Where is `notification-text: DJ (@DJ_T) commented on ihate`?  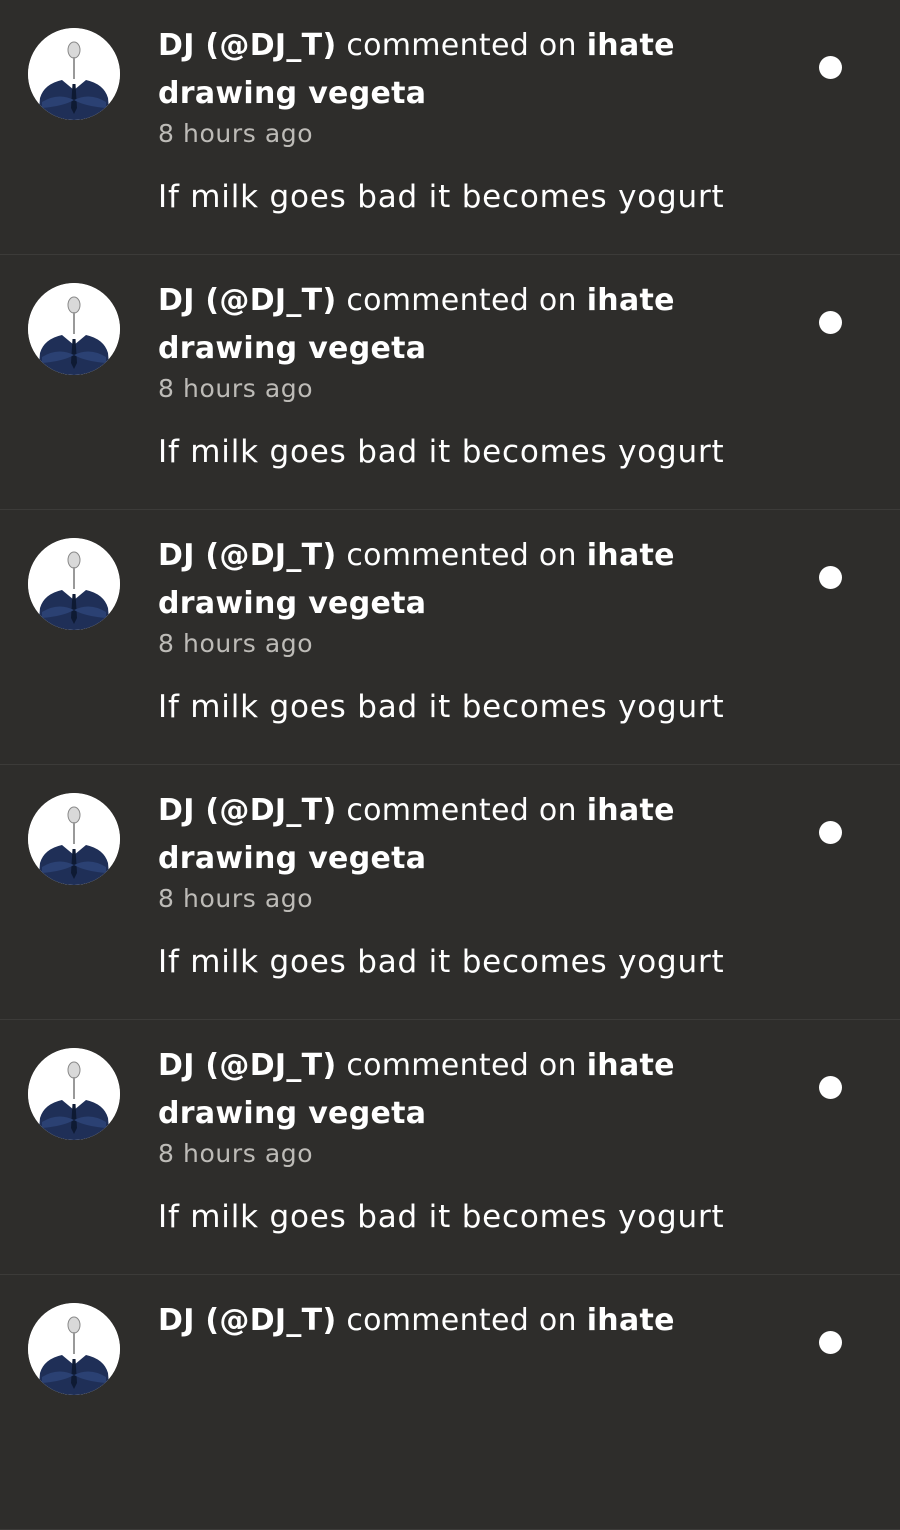
notification-text: DJ (@DJ_T) commented on ihate is located at coordinates (458, 1334).